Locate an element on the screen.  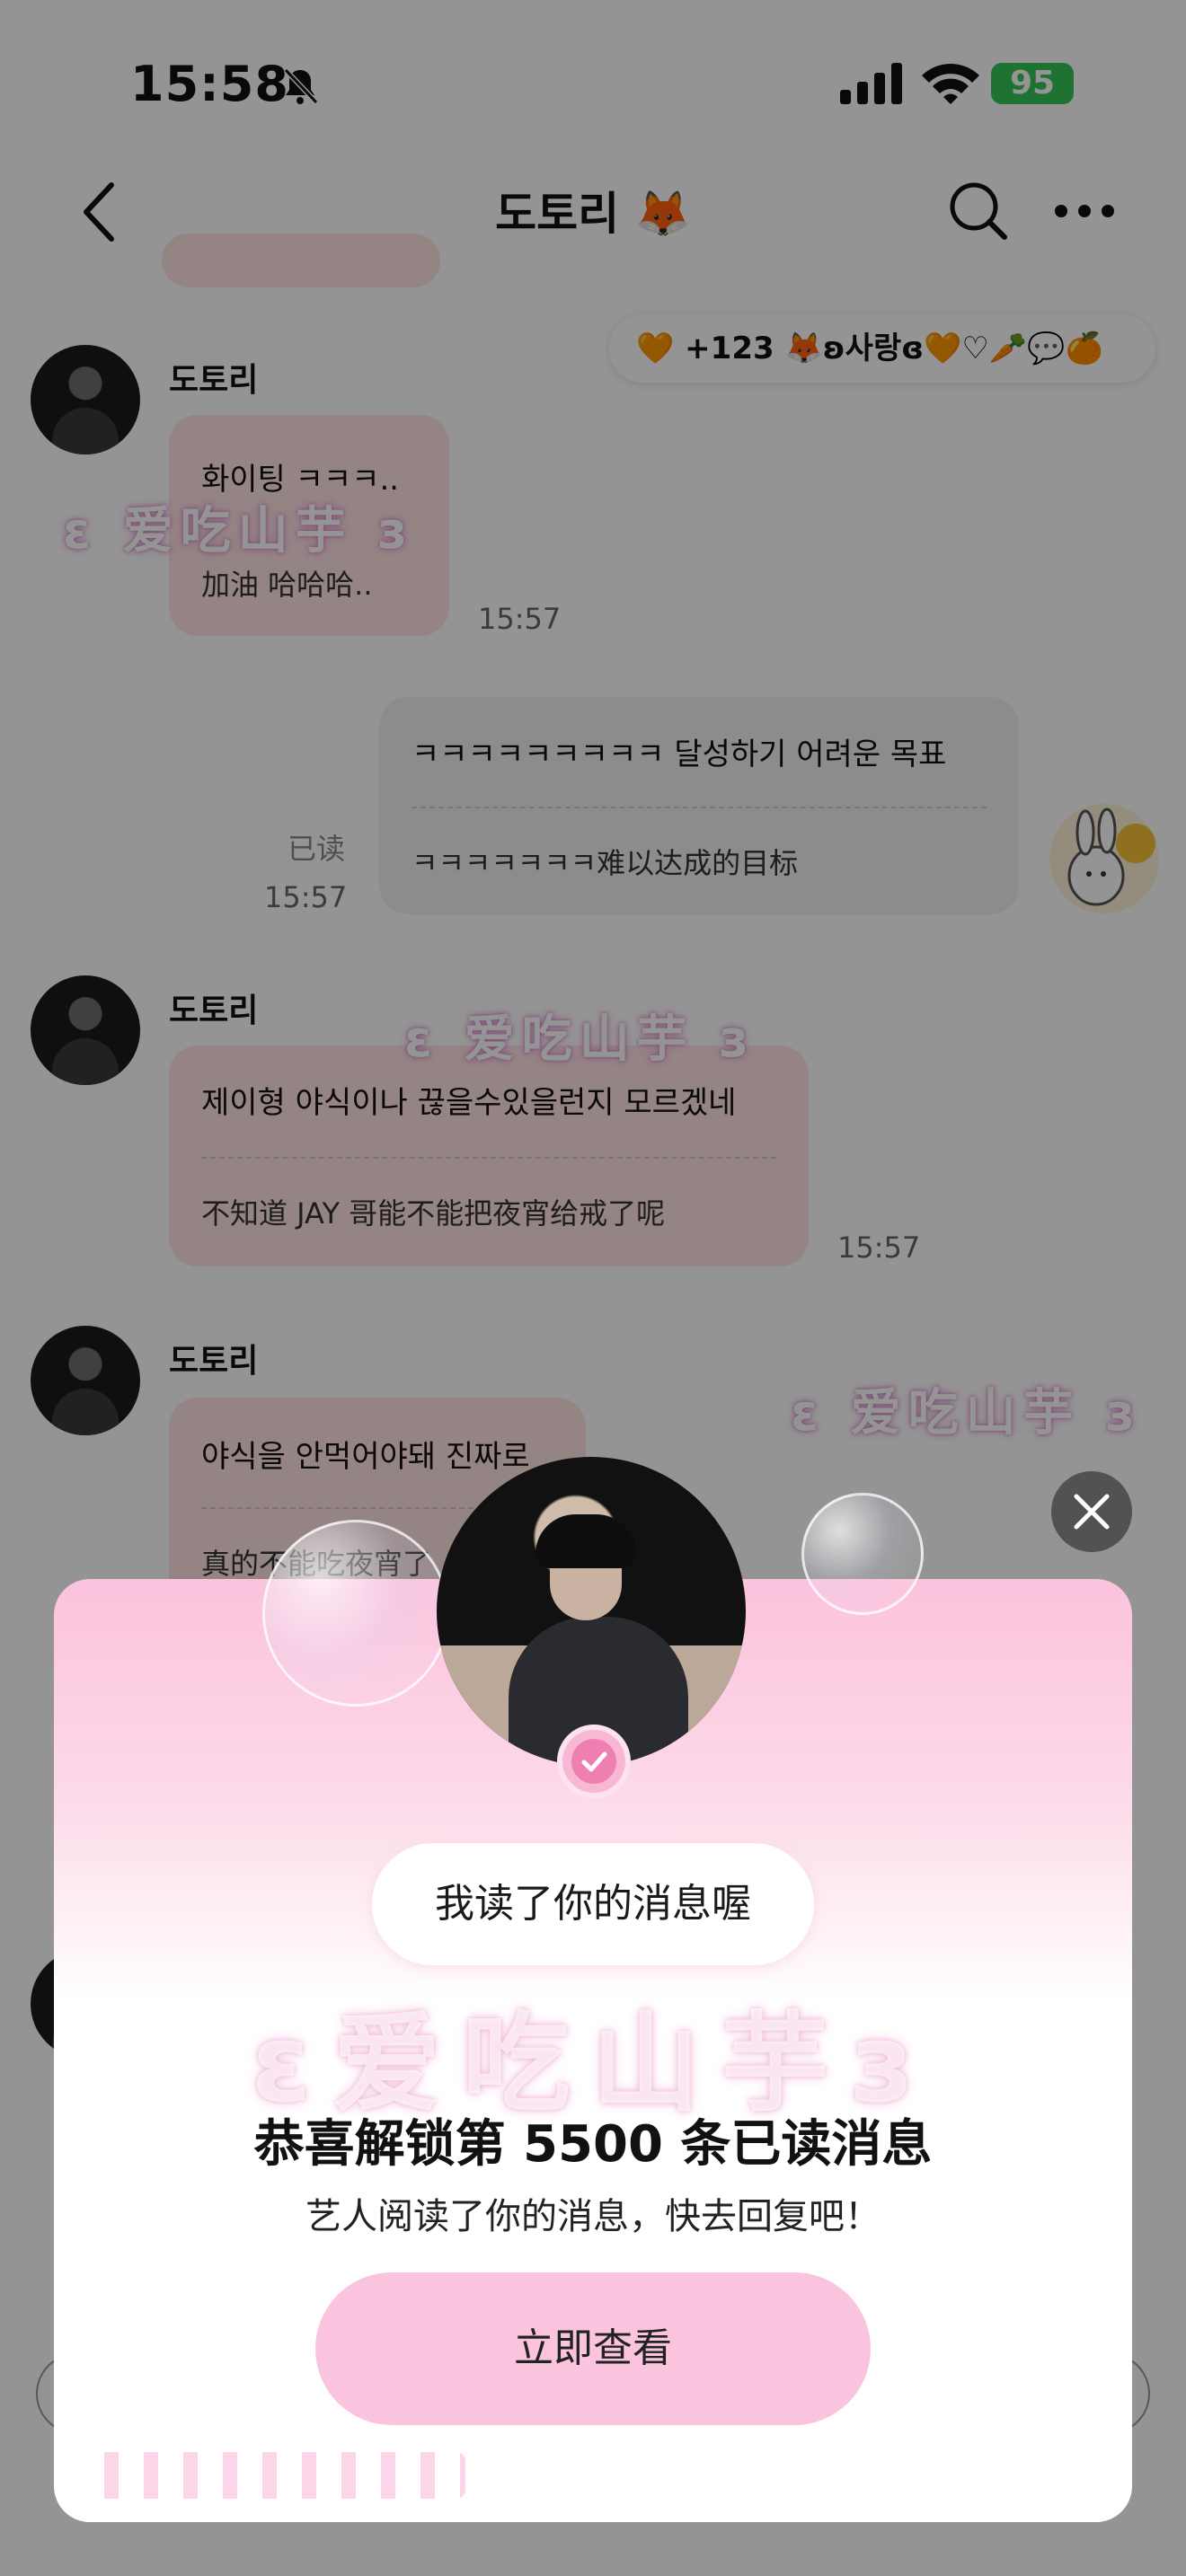
artist-avatar is located at coordinates (591, 1611).